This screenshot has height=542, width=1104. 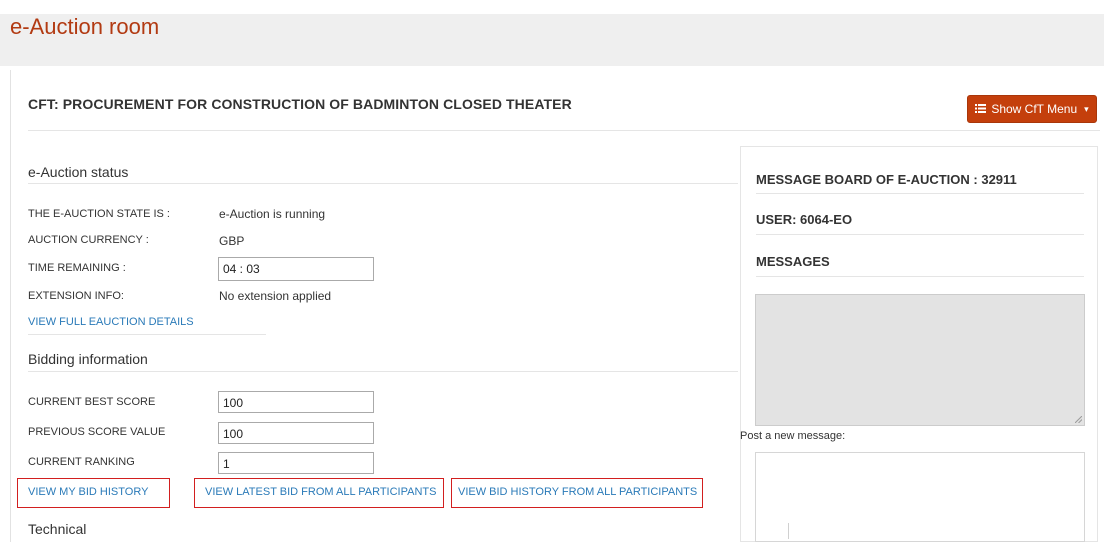 I want to click on messages-area, so click(x=920, y=360).